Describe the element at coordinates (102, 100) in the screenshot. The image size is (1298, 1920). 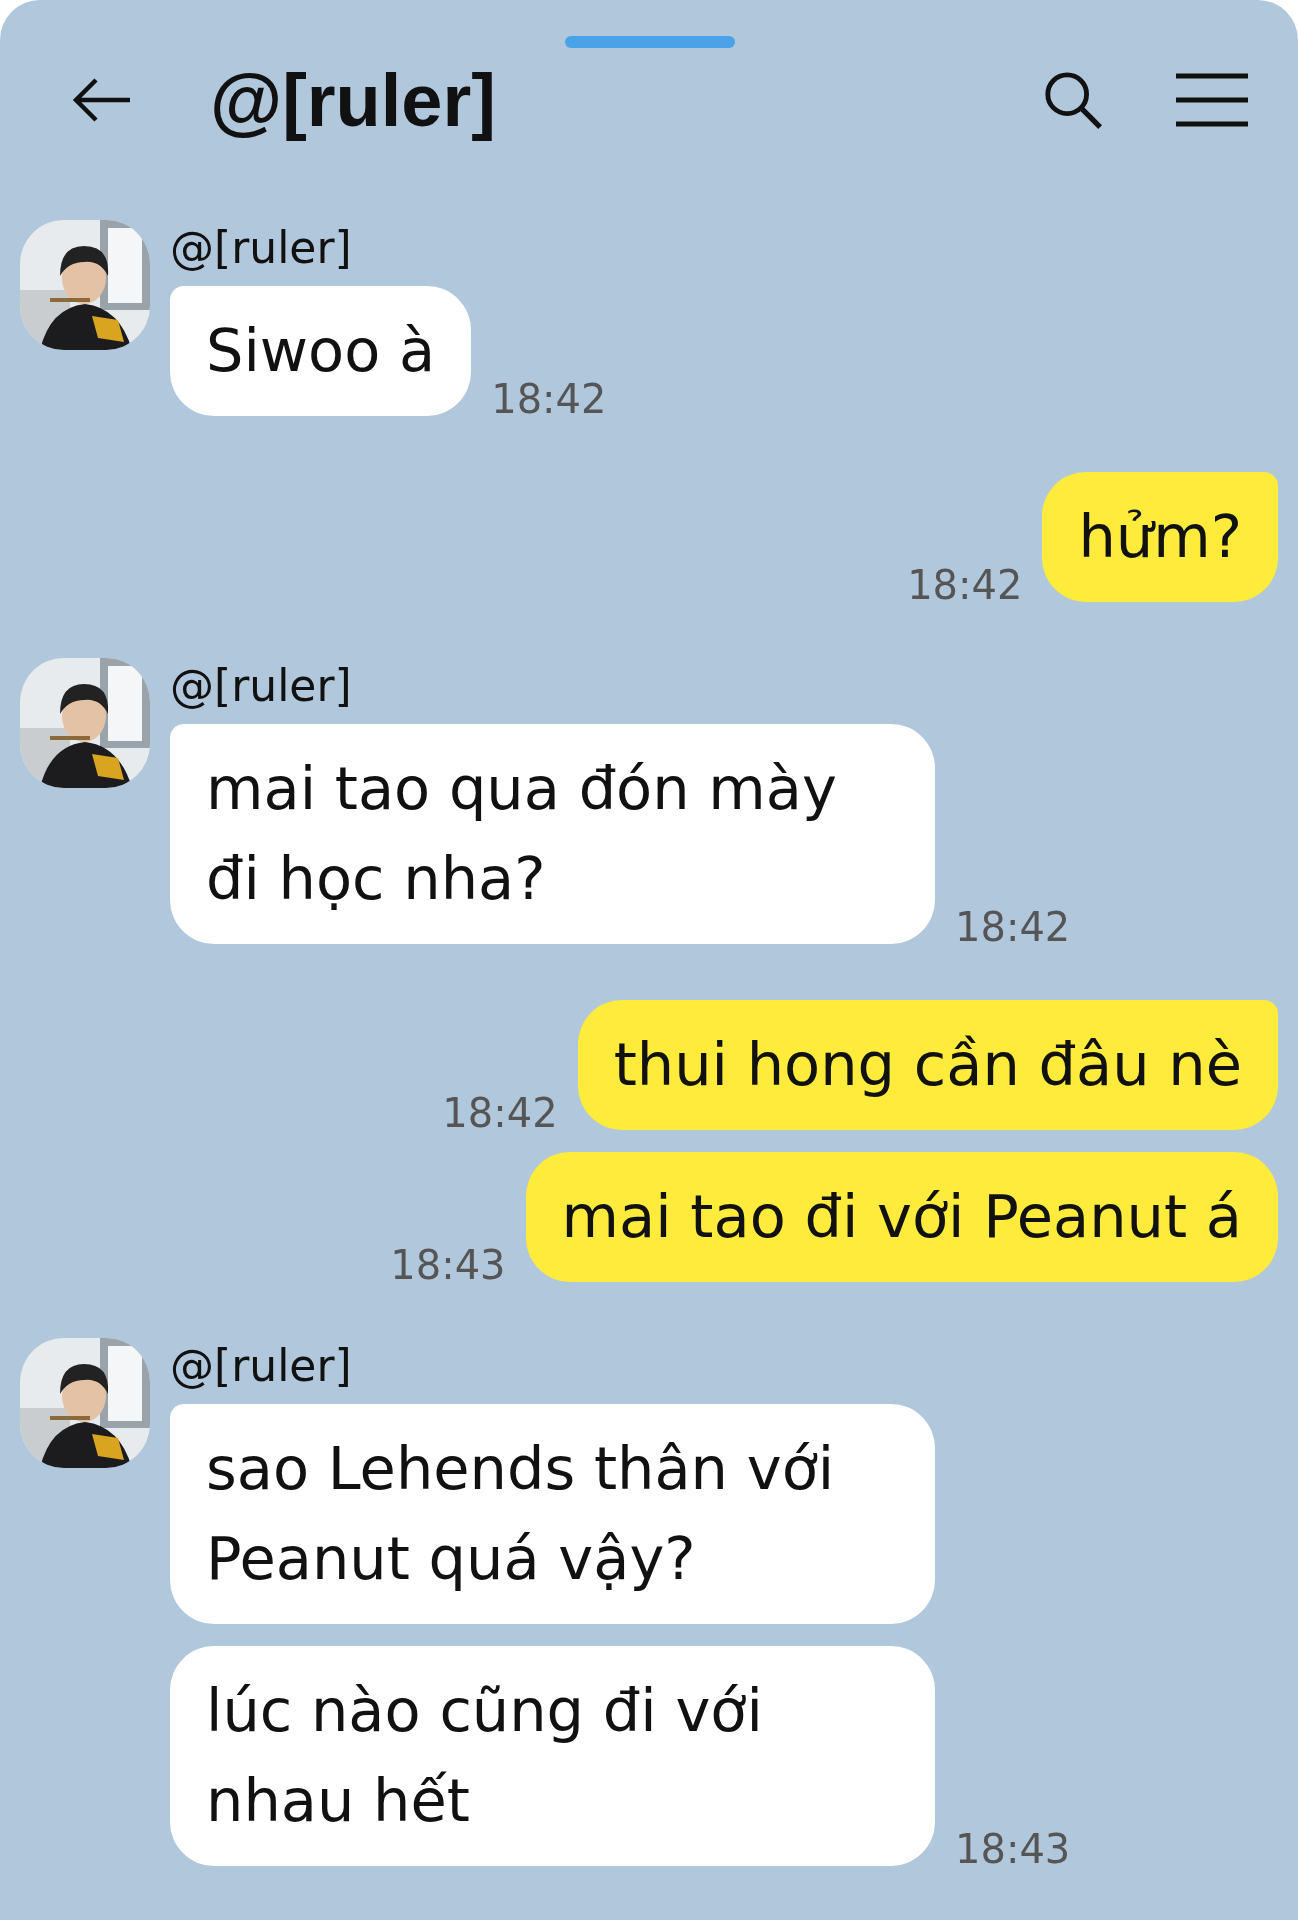
I see `back-arrow-icon` at that location.